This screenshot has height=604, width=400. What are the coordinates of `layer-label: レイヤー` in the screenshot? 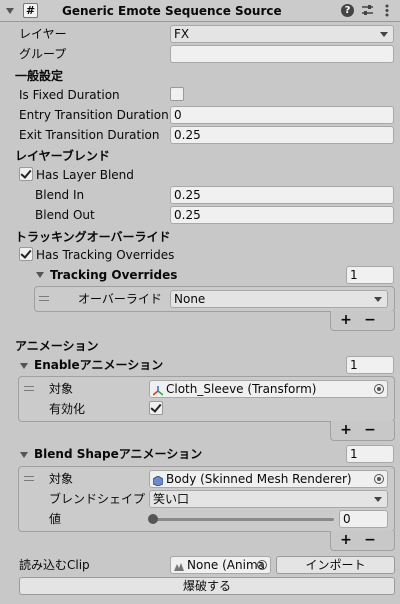 It's located at (43, 34).